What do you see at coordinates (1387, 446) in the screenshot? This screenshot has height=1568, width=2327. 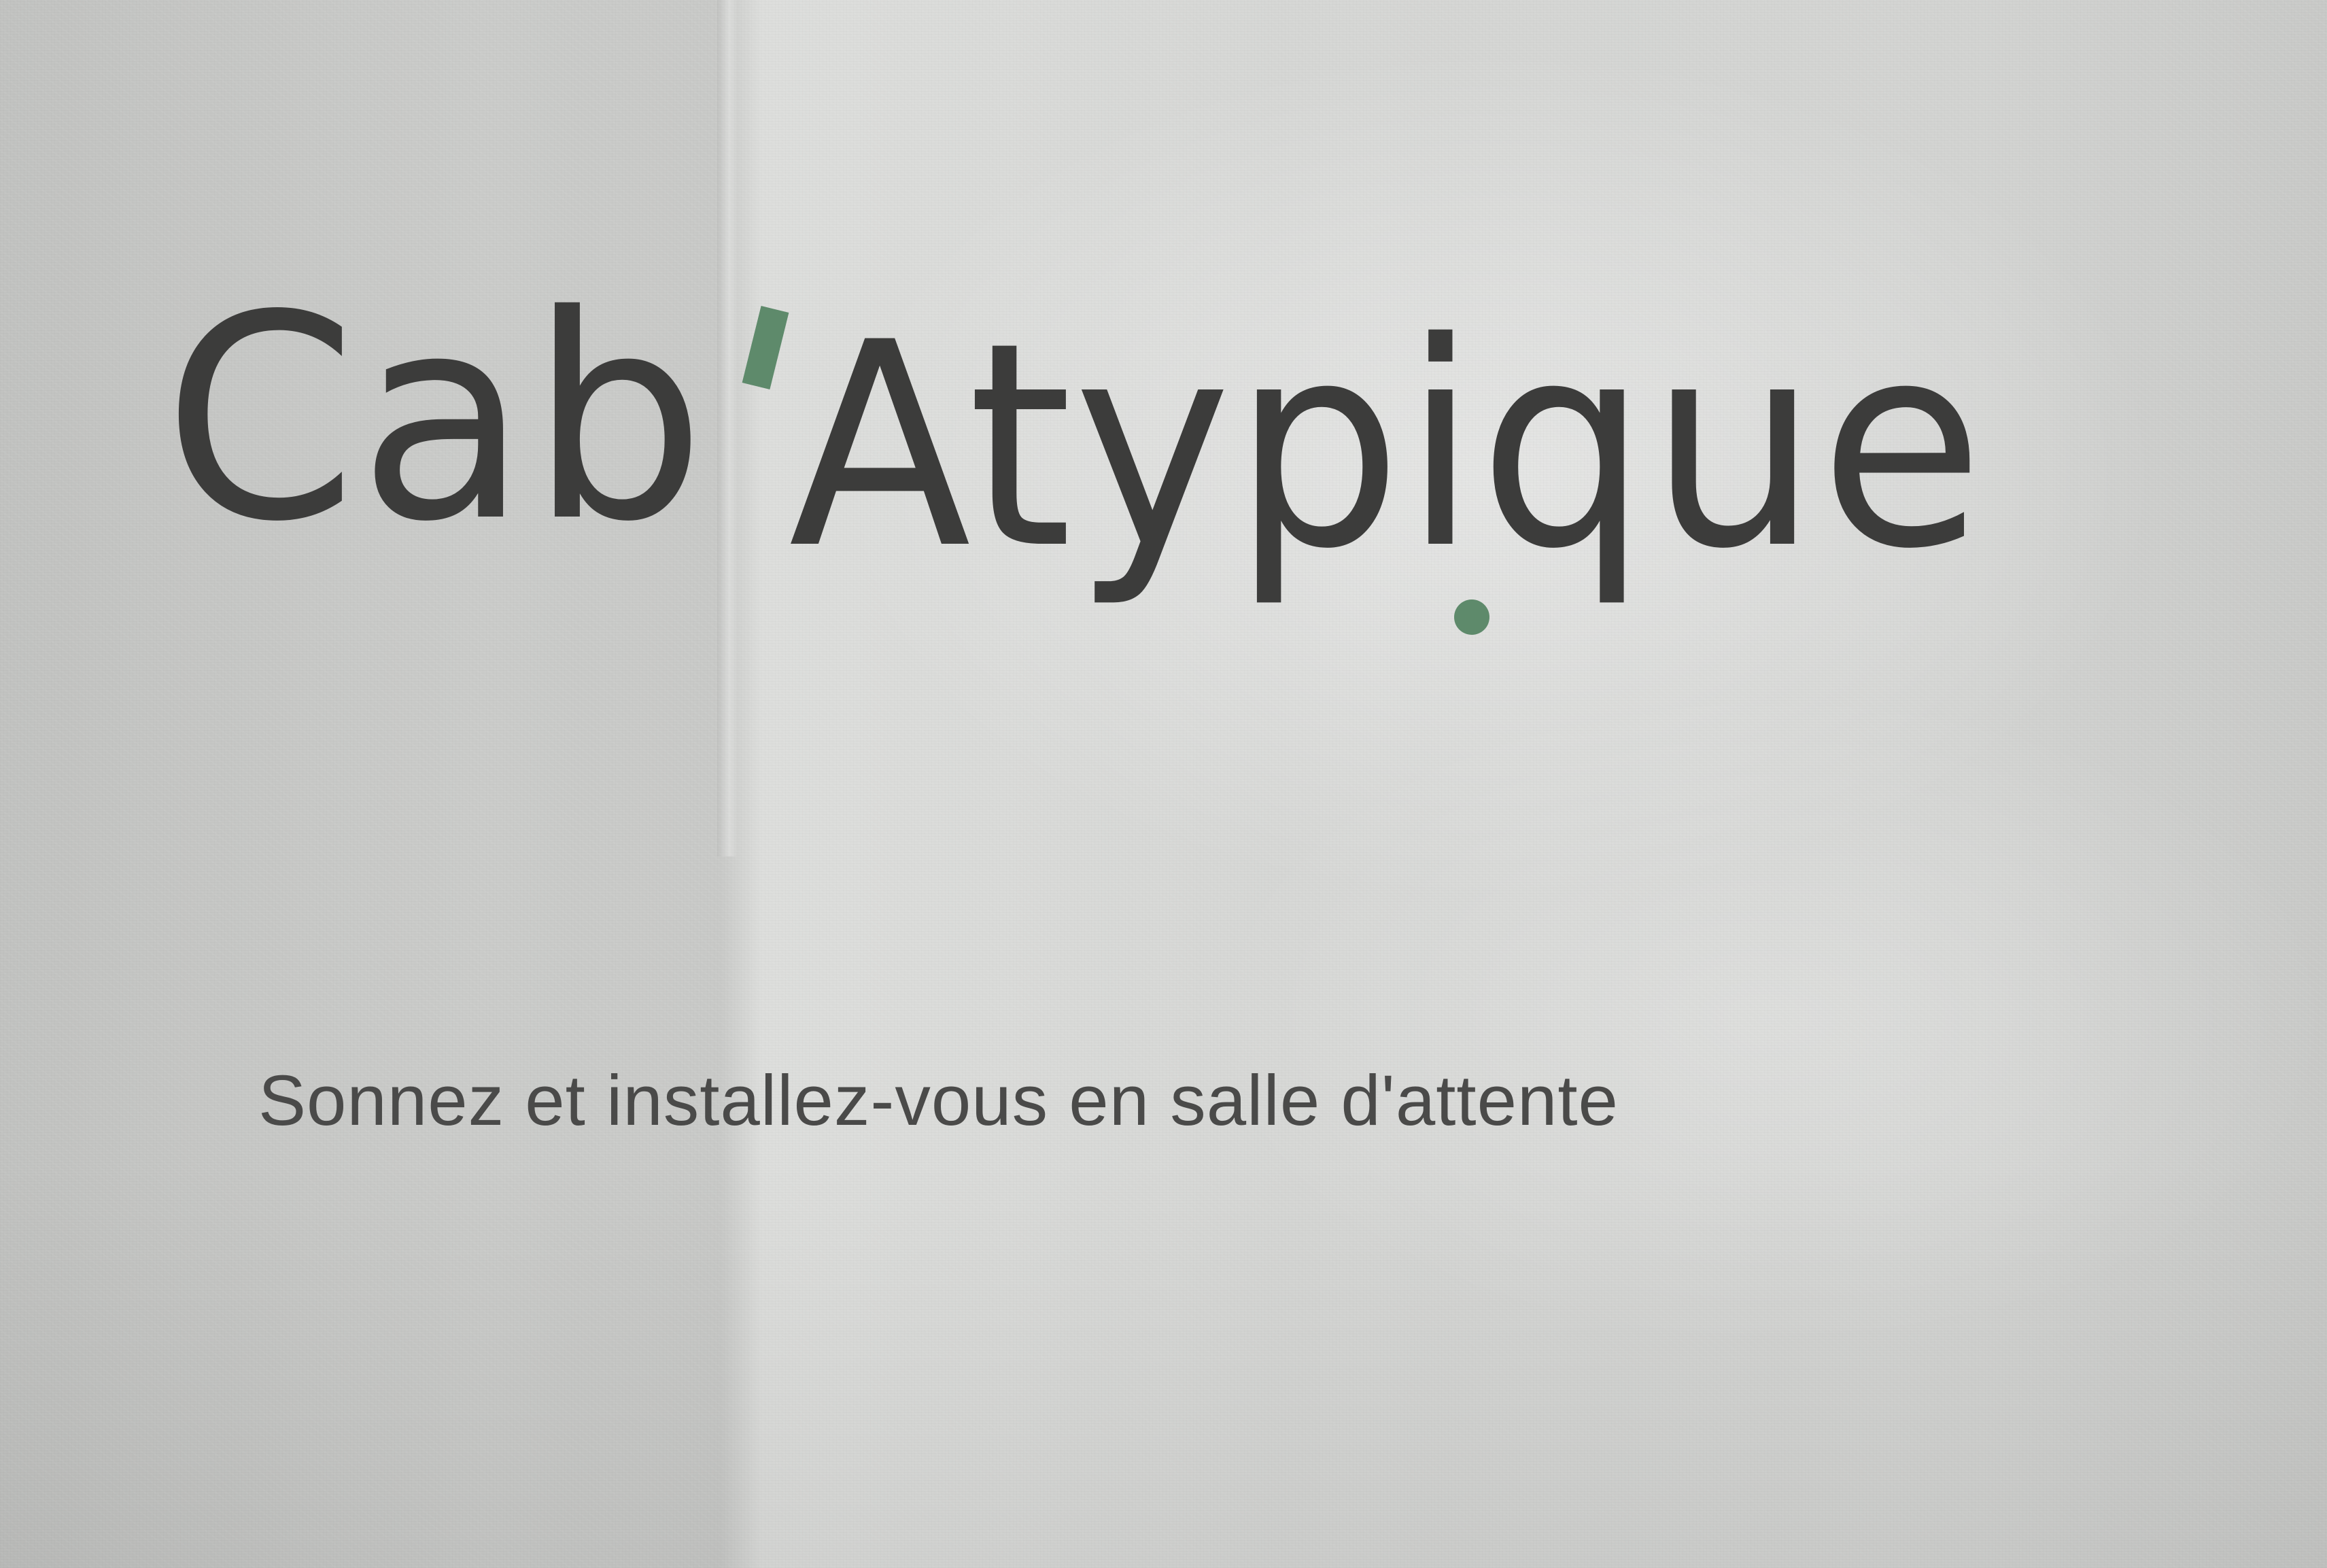 I see `logo-wordmark-atypique: Atypique` at bounding box center [1387, 446].